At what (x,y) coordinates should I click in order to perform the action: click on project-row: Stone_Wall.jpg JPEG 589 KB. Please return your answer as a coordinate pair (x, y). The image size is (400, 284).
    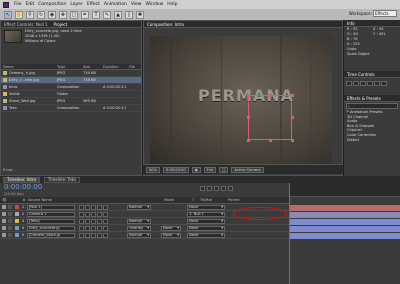
    Looking at the image, I should click on (71, 101).